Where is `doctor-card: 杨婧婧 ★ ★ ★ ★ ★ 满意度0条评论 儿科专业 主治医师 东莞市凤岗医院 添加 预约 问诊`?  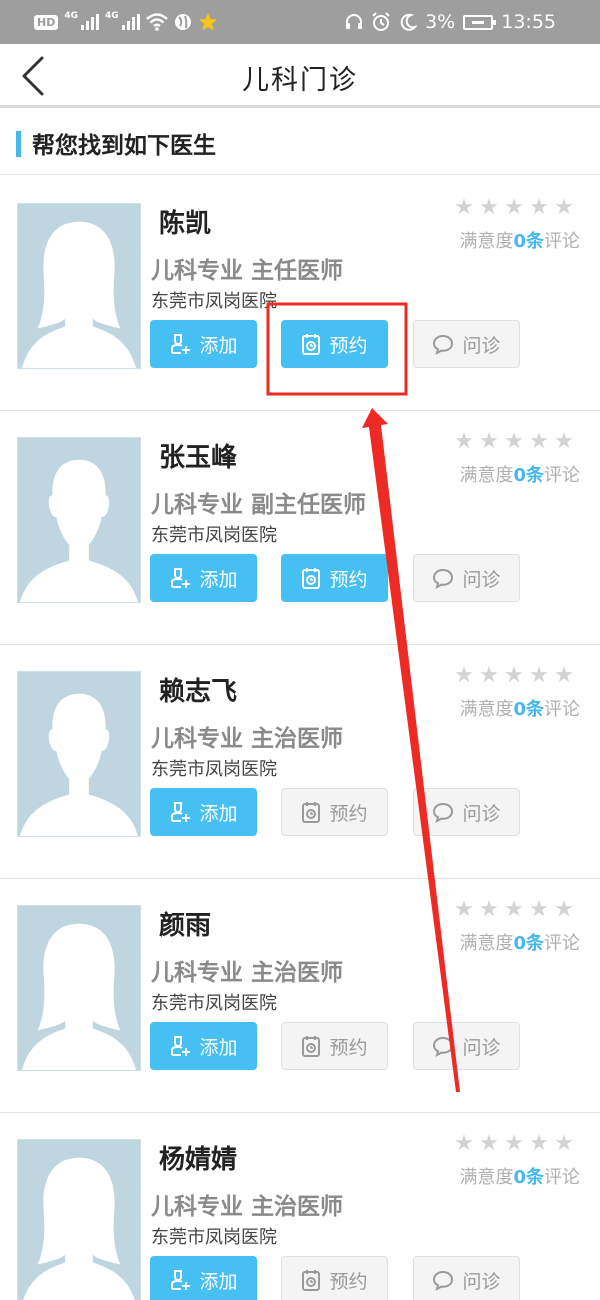
doctor-card: 杨婧婧 ★ ★ ★ ★ ★ 满意度0条评论 儿科专业 主治医师 东莞市凤岗医院 添加 预约 问诊 is located at coordinates (300, 1206).